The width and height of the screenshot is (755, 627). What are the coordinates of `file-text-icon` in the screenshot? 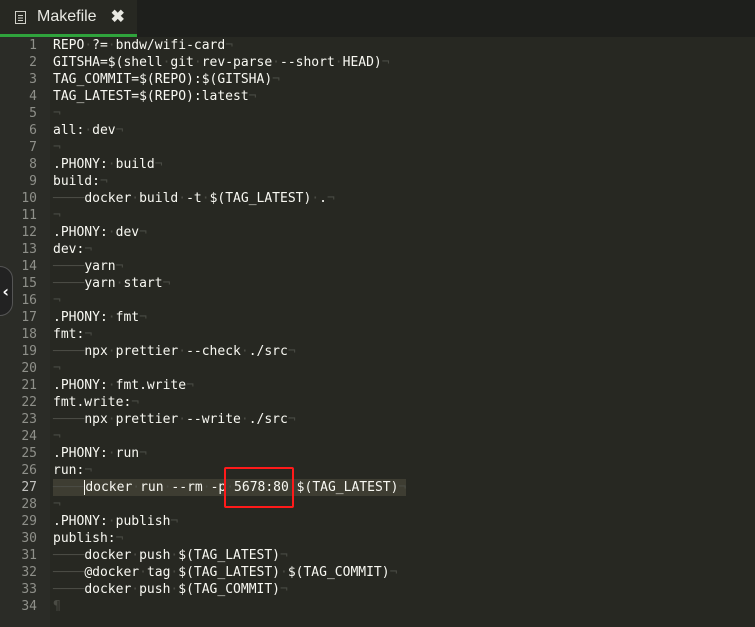 It's located at (20, 17).